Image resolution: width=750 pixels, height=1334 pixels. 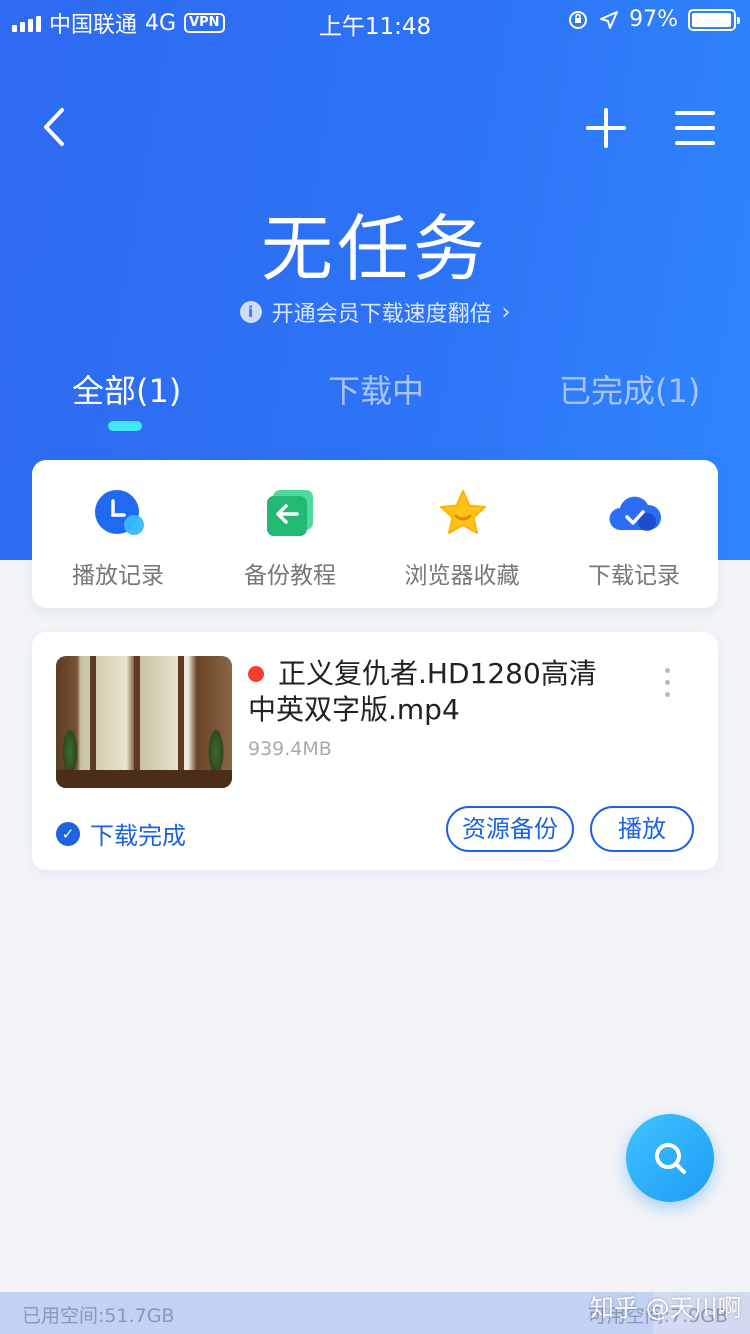 I want to click on status-text: 下载完成, so click(x=138, y=836).